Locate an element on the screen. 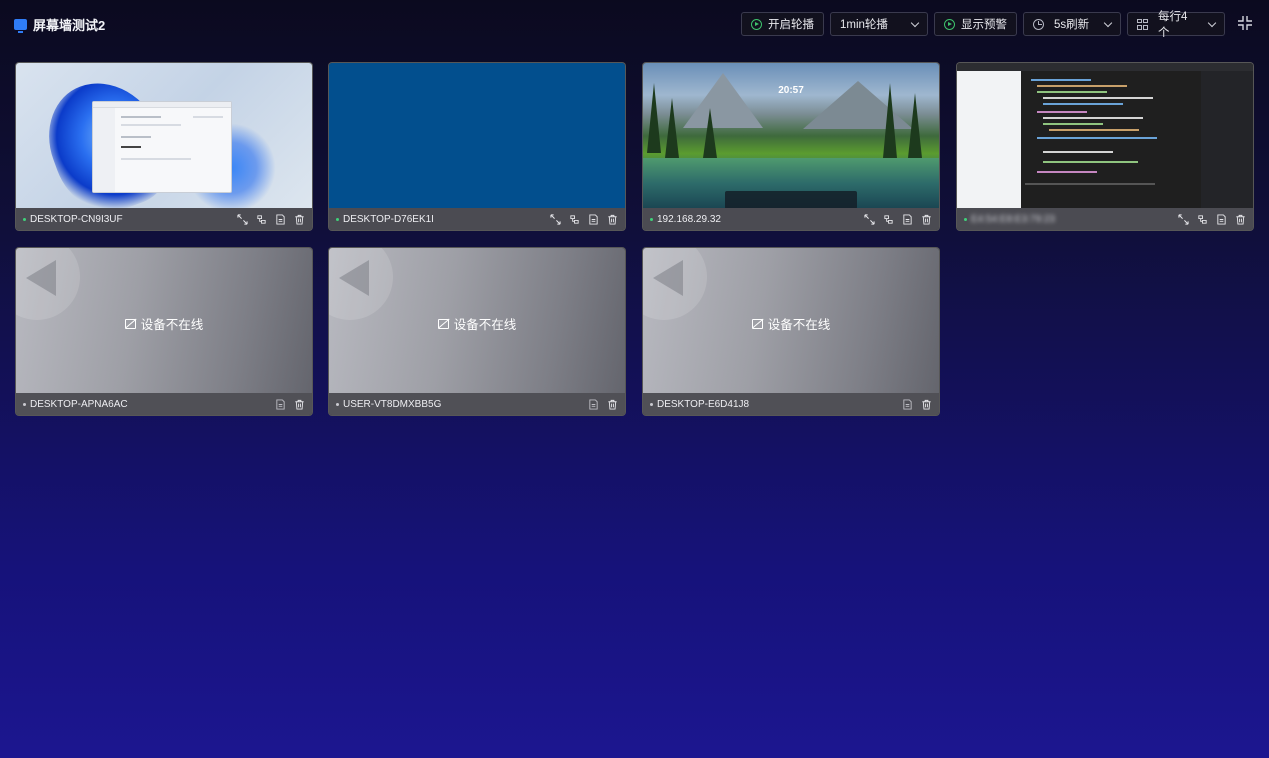 The height and width of the screenshot is (758, 1269). device-card: 设备不在线 DESKTOP-APNA6AC is located at coordinates (164, 331).